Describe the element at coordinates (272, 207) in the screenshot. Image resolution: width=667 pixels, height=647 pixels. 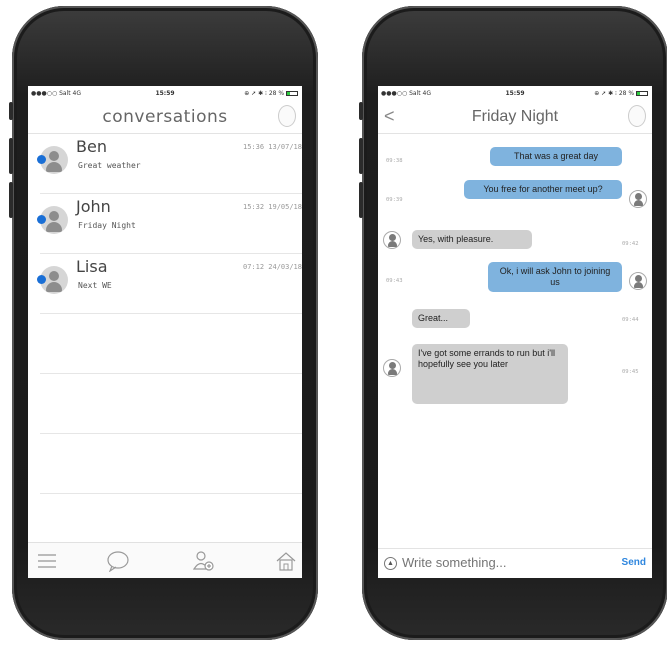
I see `conversation-timestamp: 15:32 19/05/18` at that location.